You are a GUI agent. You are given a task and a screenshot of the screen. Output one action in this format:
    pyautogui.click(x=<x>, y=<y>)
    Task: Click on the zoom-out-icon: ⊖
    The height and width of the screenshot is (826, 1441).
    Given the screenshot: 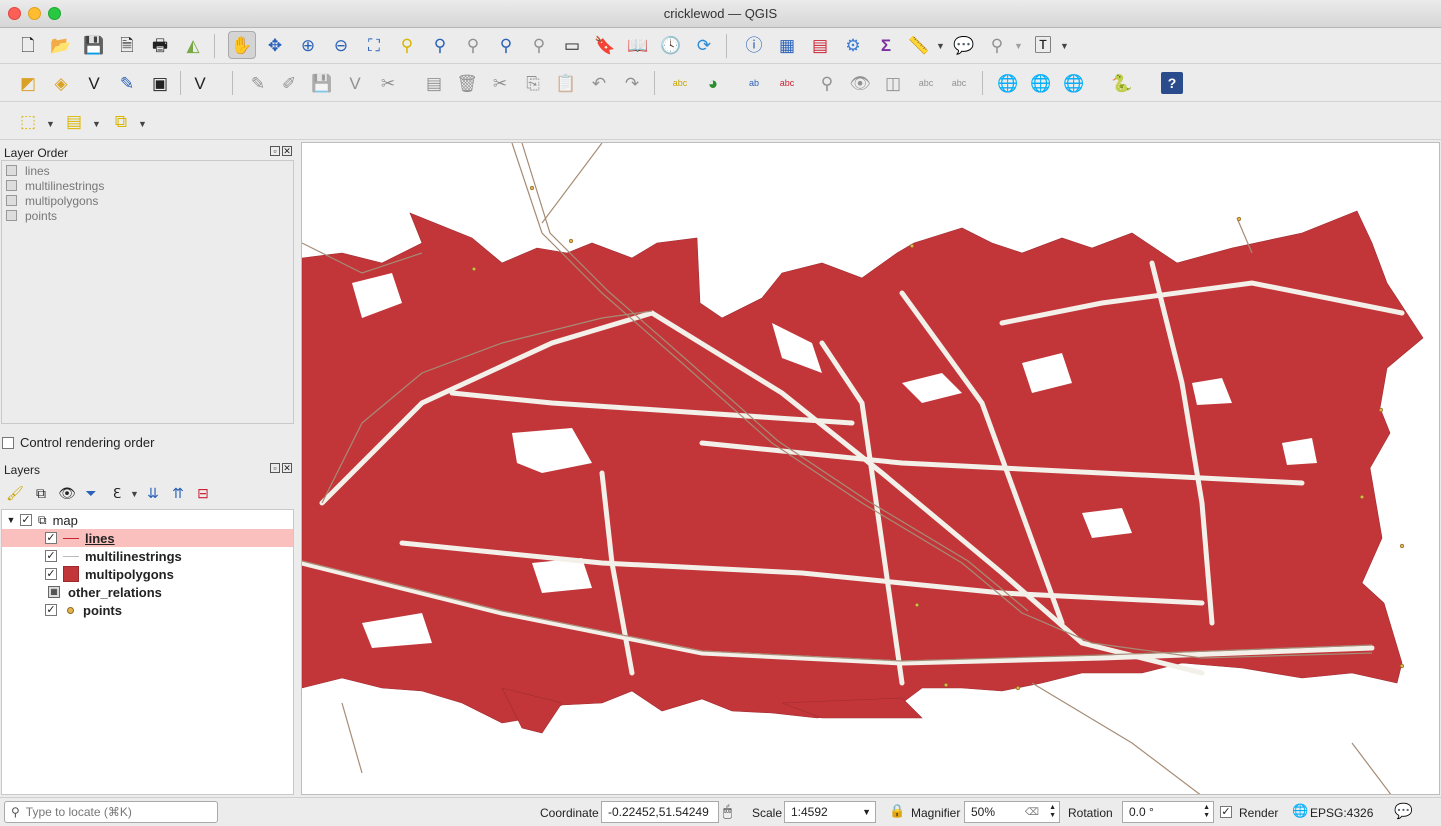 What is the action you would take?
    pyautogui.click(x=341, y=45)
    